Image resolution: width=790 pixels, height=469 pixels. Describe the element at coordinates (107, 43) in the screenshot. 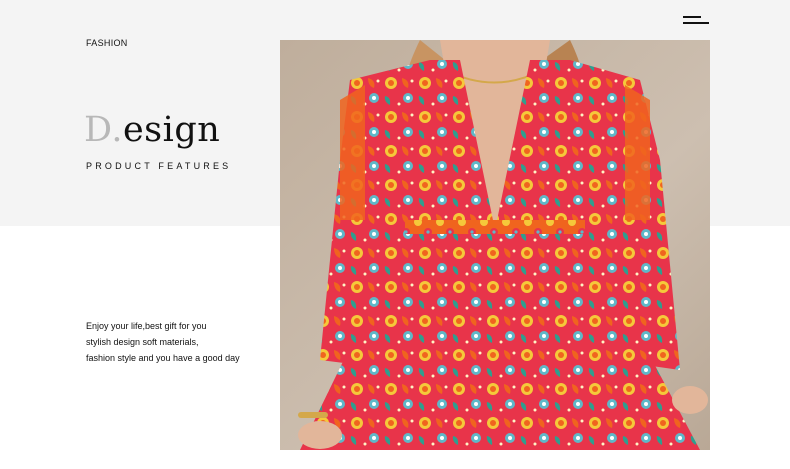

I see `category-label: FASHION` at that location.